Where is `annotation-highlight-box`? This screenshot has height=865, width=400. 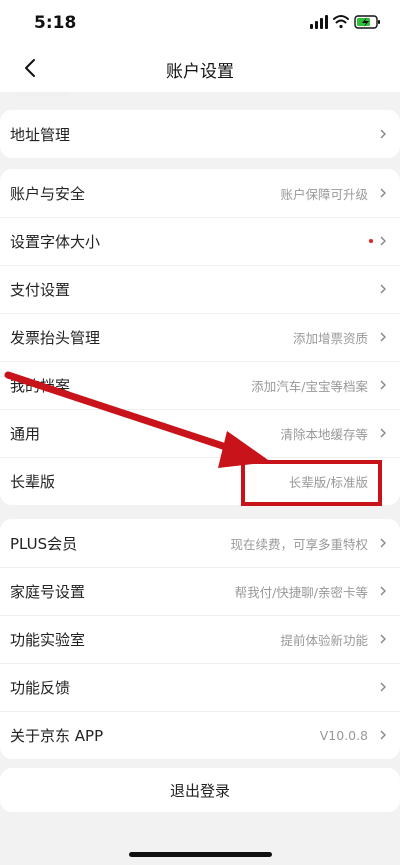 annotation-highlight-box is located at coordinates (311, 483).